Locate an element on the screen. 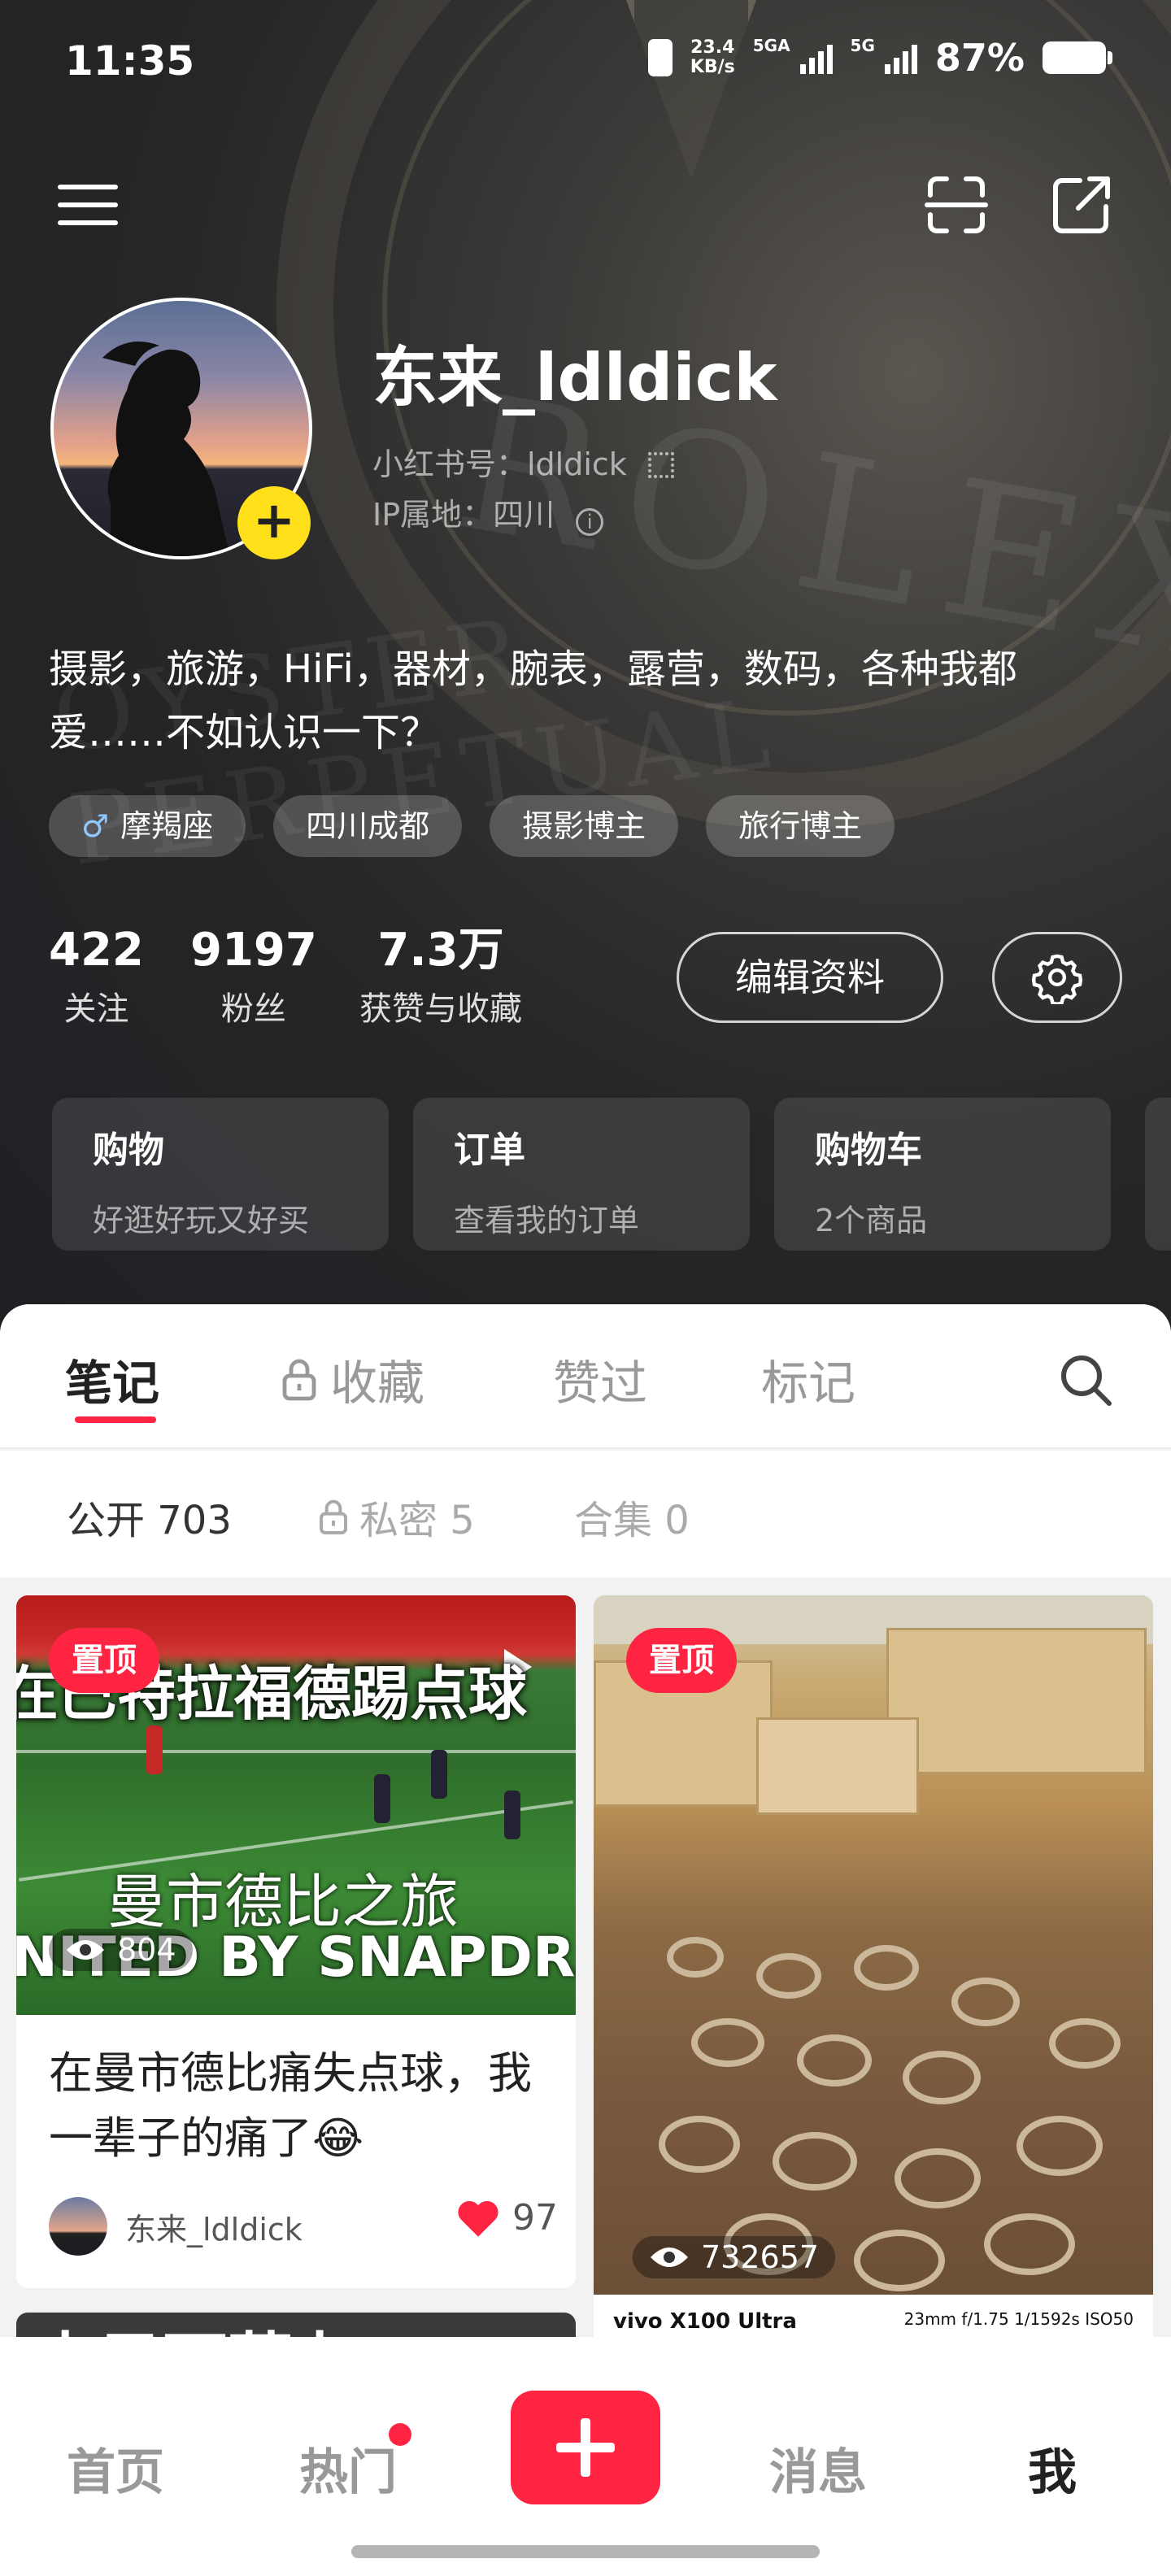 This screenshot has width=1171, height=2576. note-cover-image is located at coordinates (874, 1945).